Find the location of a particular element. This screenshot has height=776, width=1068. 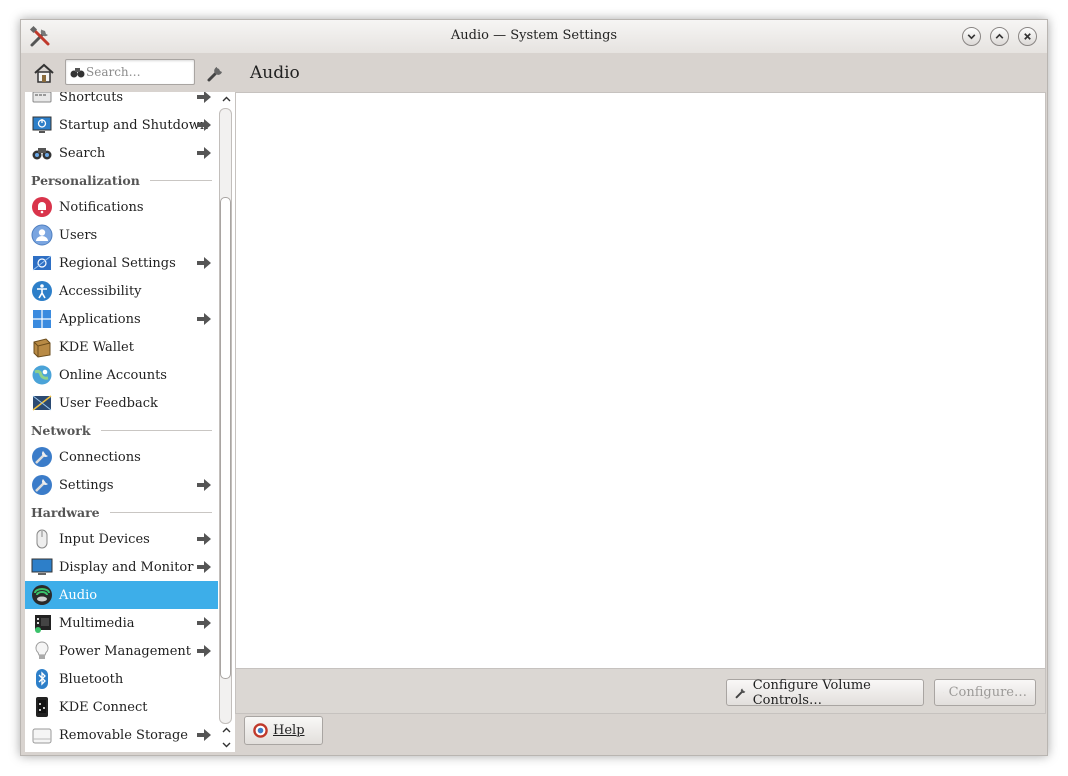

sidebar-item-power-management: Power Management is located at coordinates (121, 651).